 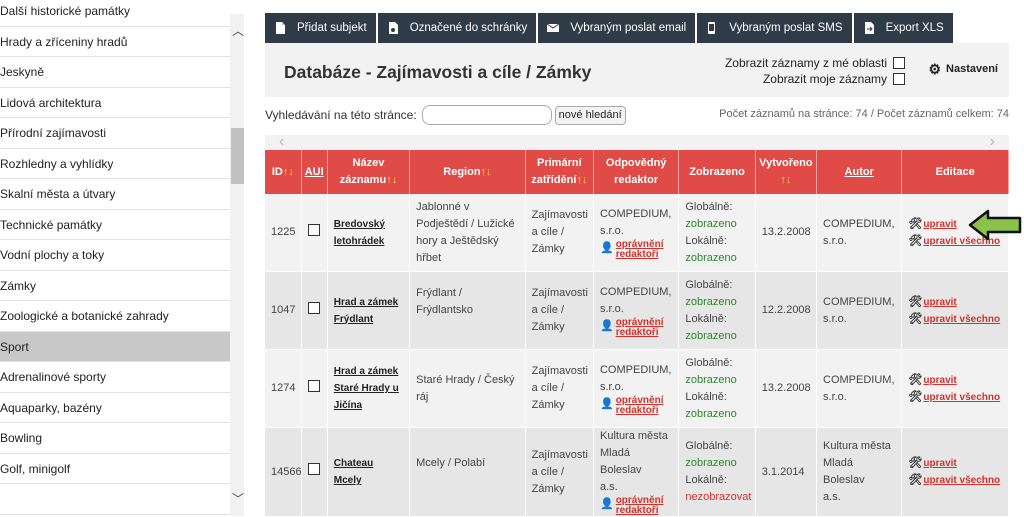 I want to click on sidebar-item: Rozhledny a vyhlídky, so click(x=115, y=164).